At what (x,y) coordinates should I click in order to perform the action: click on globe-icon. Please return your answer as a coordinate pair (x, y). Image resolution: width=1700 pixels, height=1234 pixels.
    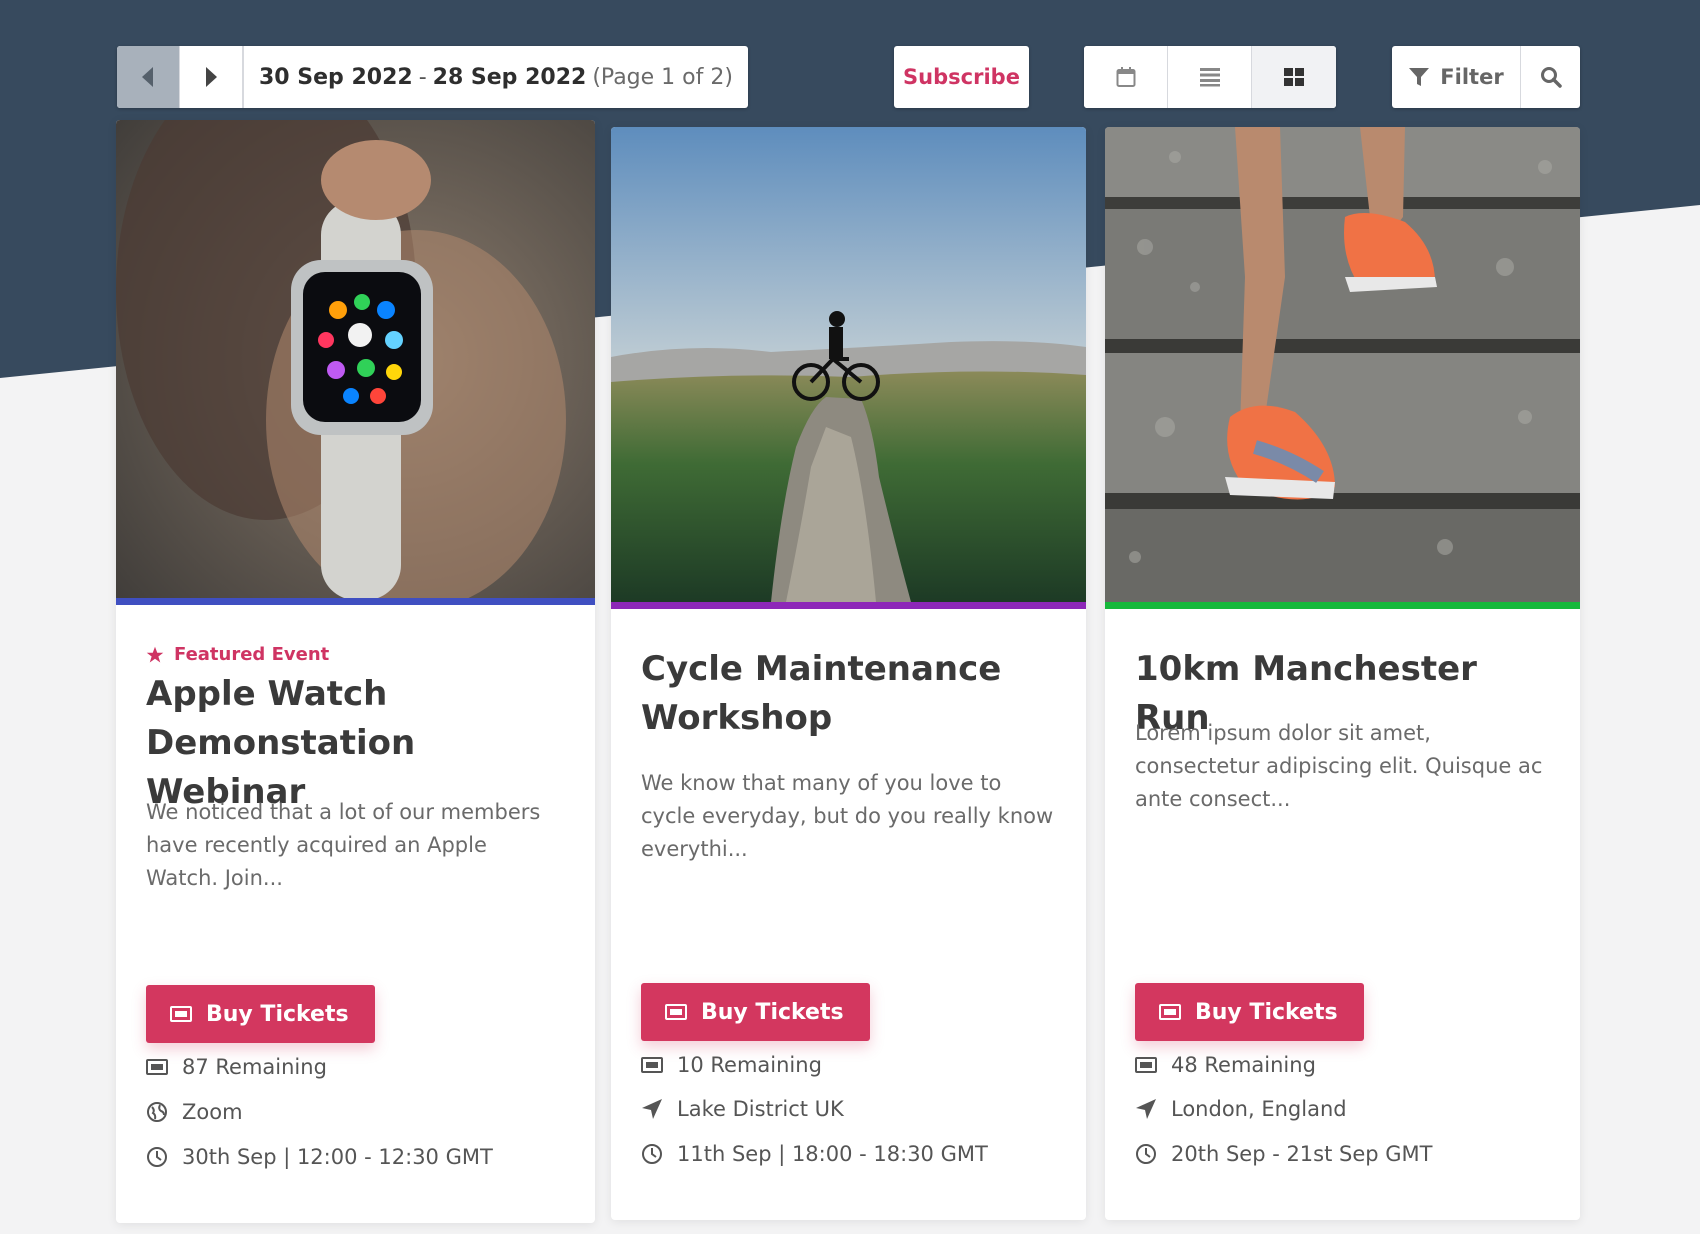
    Looking at the image, I should click on (157, 1112).